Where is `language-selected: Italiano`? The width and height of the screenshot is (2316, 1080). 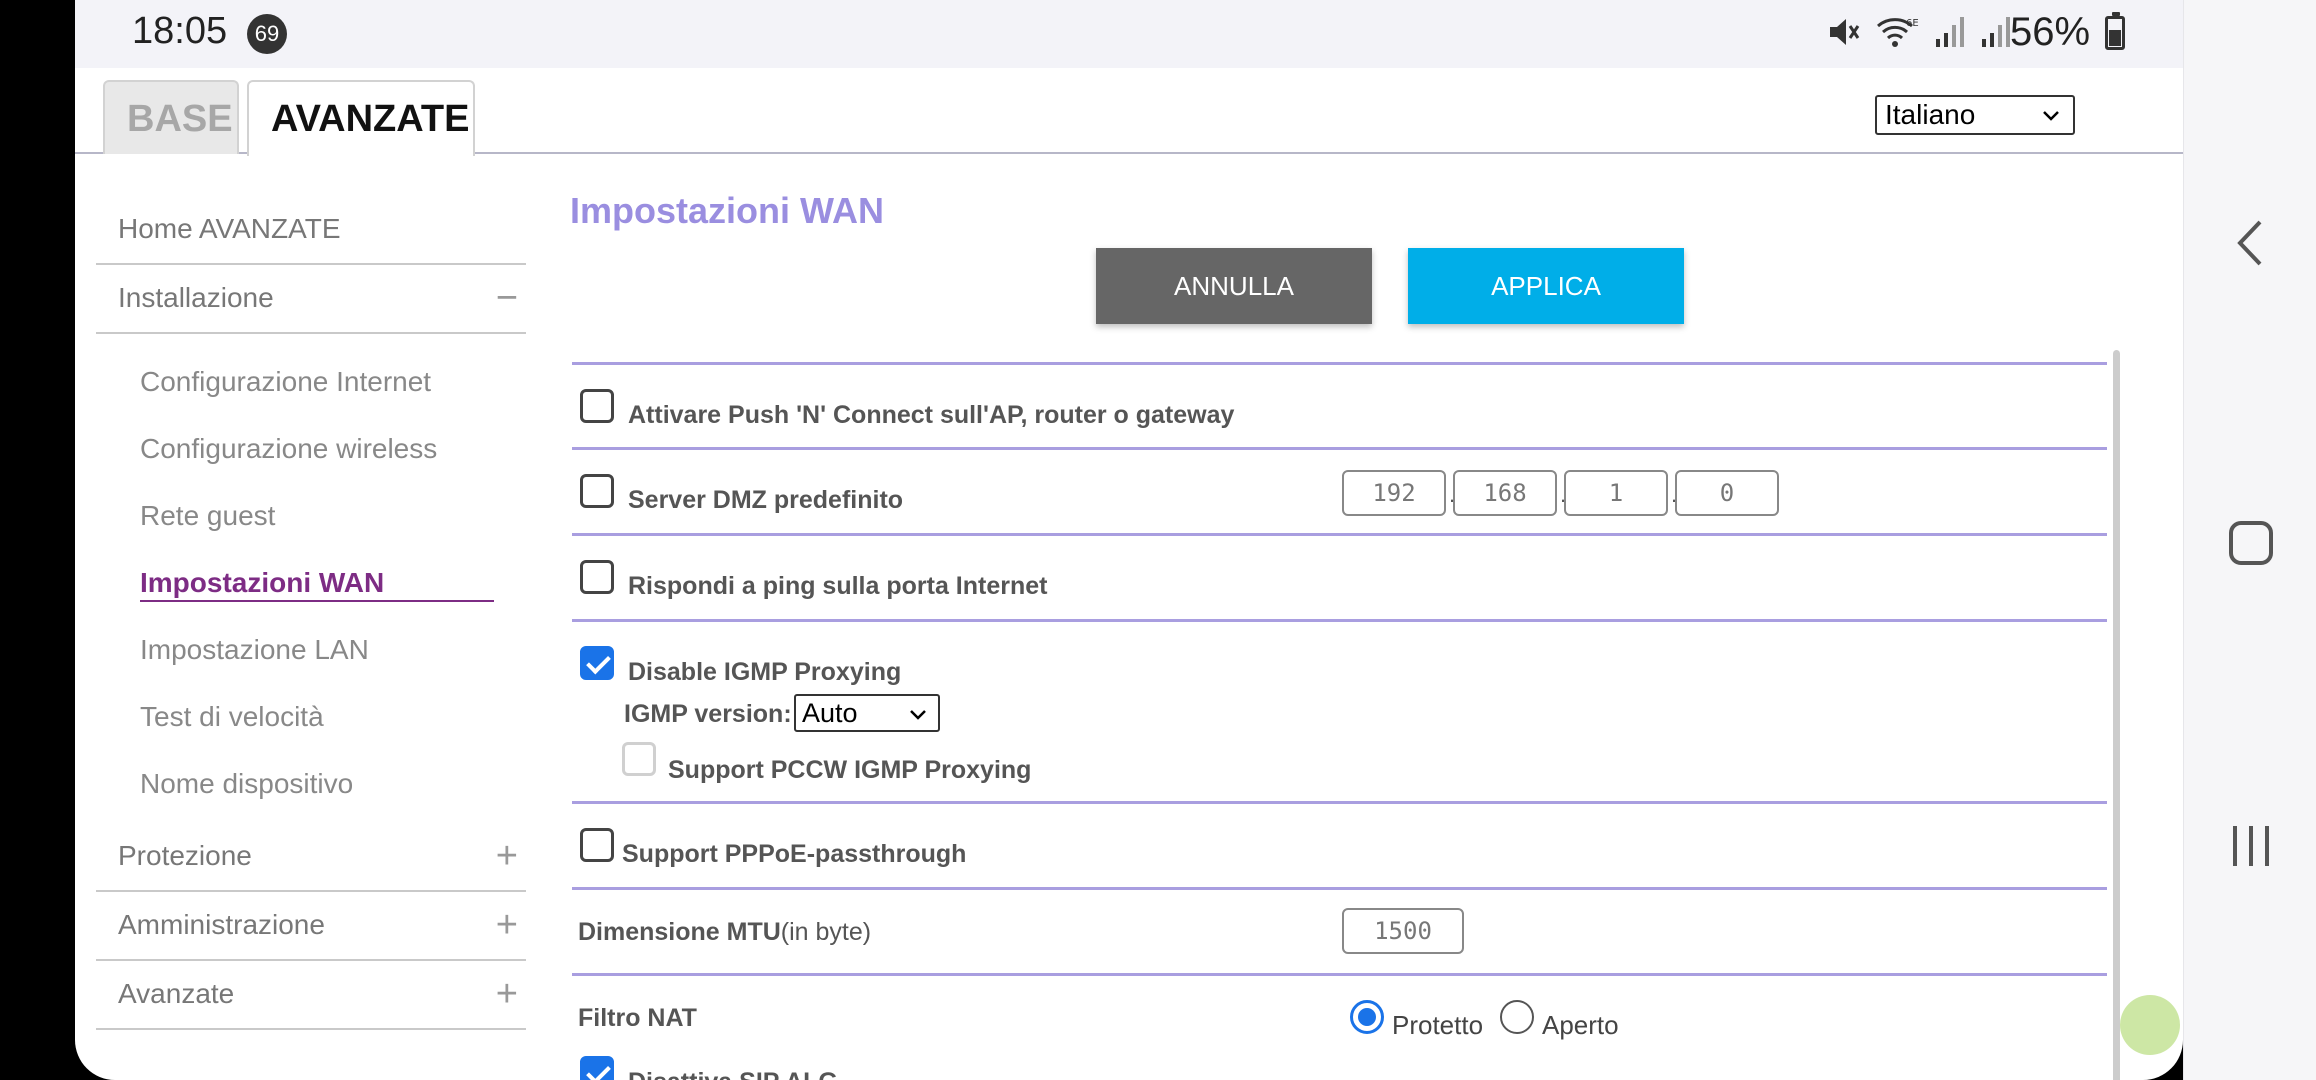 language-selected: Italiano is located at coordinates (1930, 114).